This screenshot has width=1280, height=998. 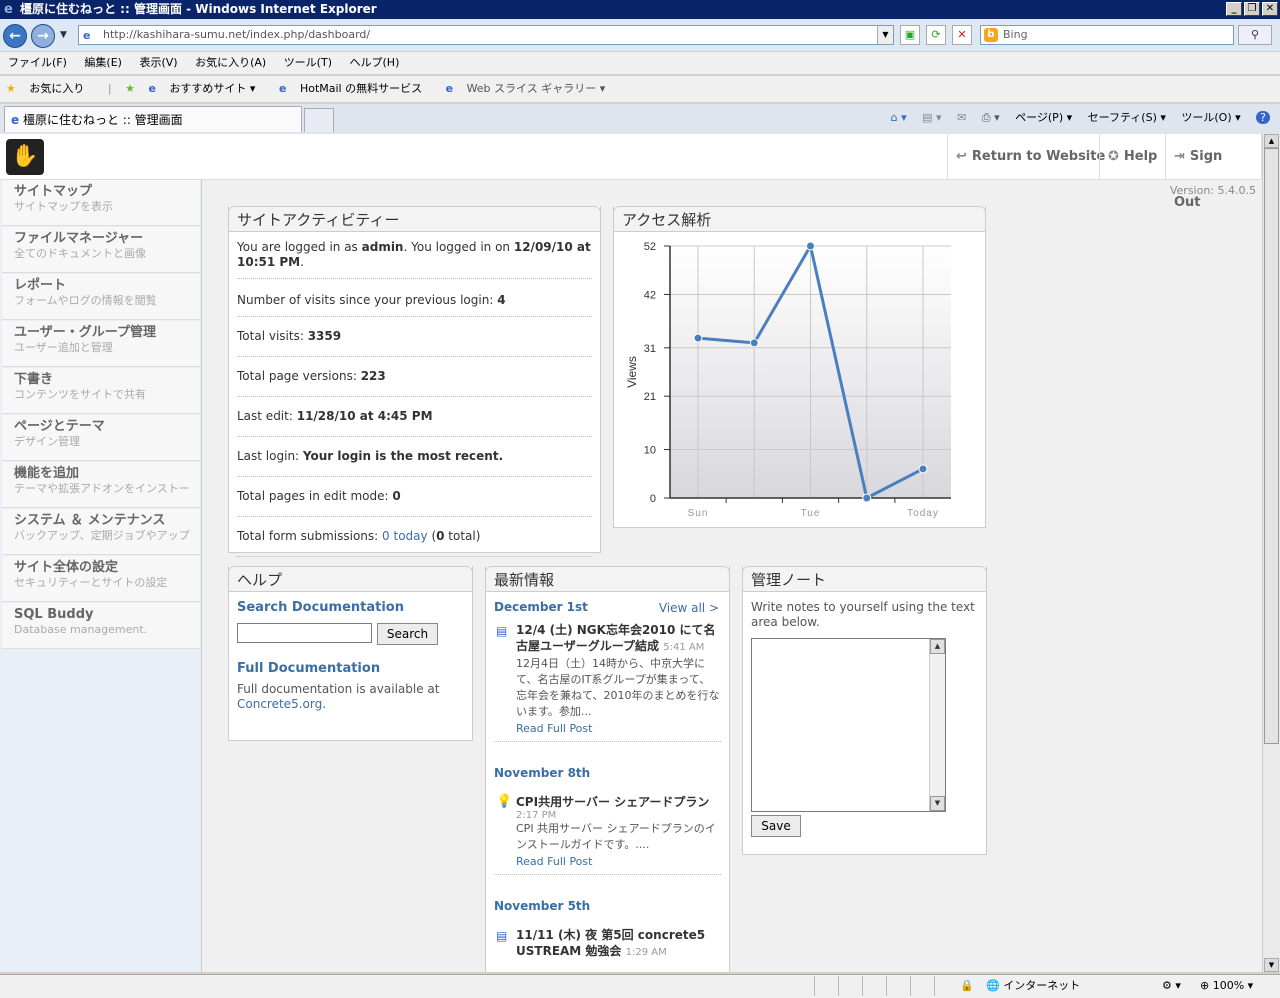 What do you see at coordinates (848, 725) in the screenshot?
I see `notes-textarea: ▲ ▼` at bounding box center [848, 725].